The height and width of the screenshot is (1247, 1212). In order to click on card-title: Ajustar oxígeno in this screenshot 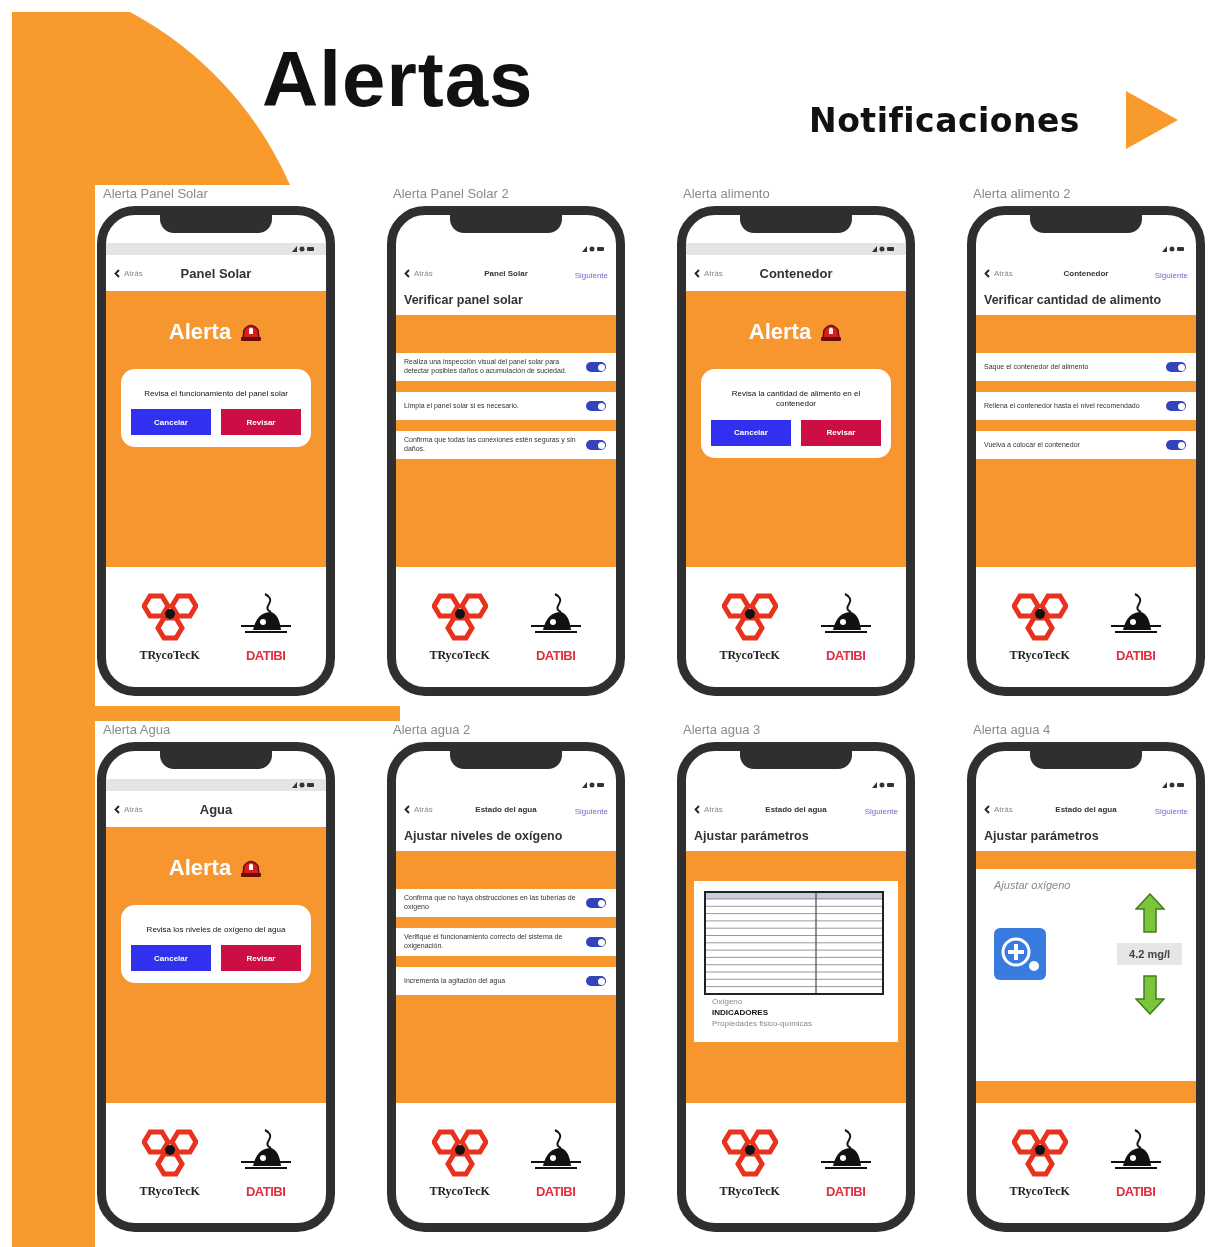, I will do `click(1033, 885)`.